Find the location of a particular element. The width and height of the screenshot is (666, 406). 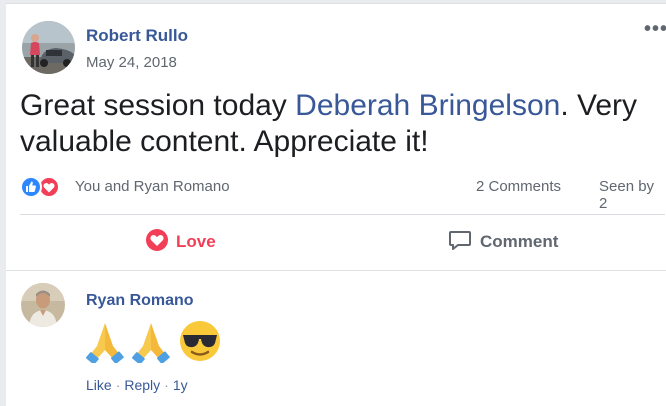

more-options-icon: ••• is located at coordinates (655, 29).